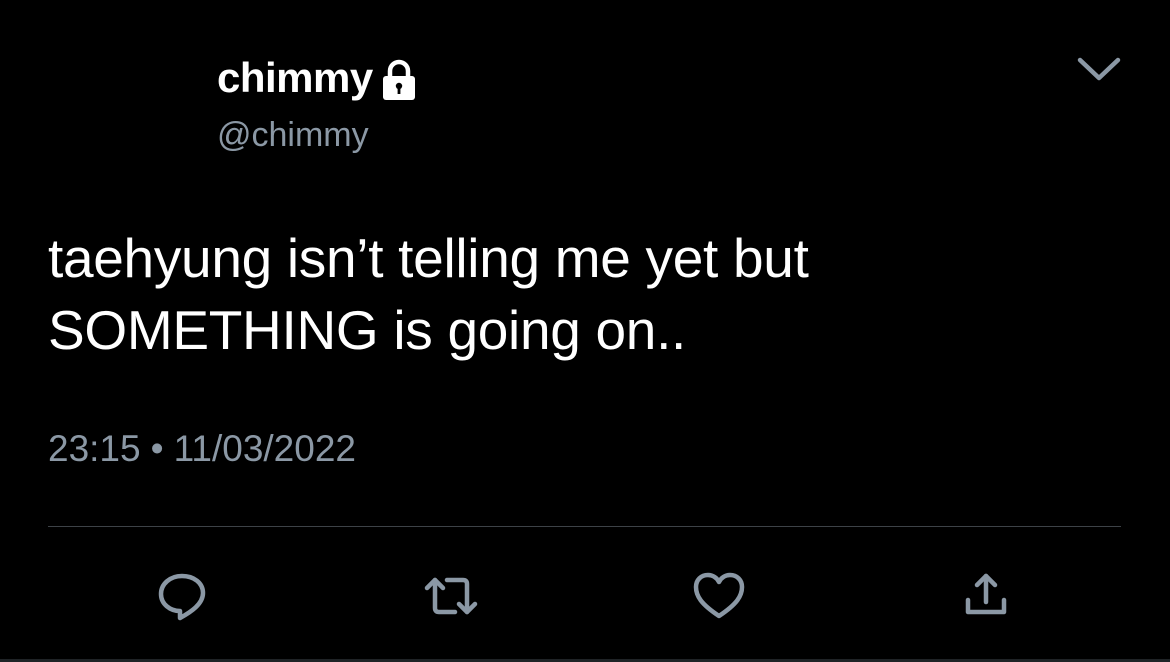 This screenshot has width=1170, height=662. Describe the element at coordinates (264, 448) in the screenshot. I see `tweet-date: 11/03/2022` at that location.